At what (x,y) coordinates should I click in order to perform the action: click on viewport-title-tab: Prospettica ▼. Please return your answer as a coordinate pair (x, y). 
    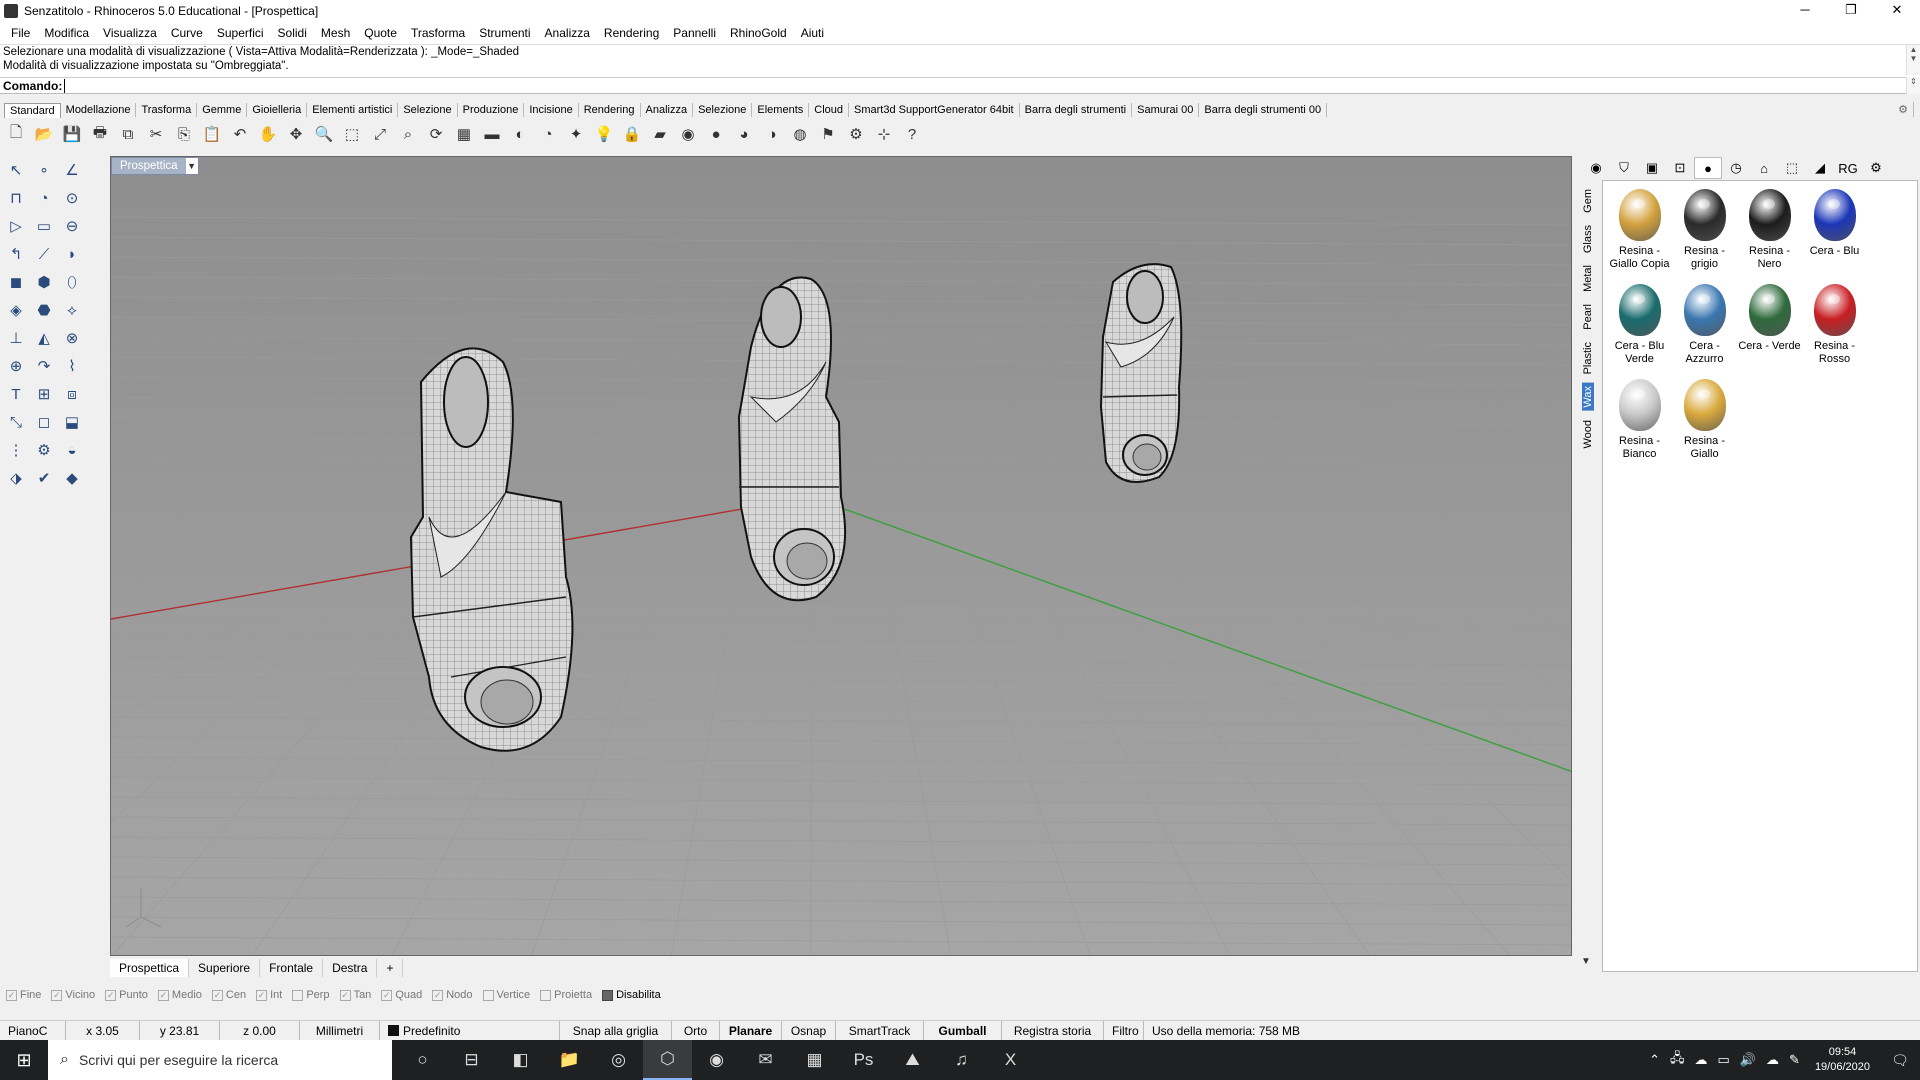
    Looking at the image, I should click on (155, 166).